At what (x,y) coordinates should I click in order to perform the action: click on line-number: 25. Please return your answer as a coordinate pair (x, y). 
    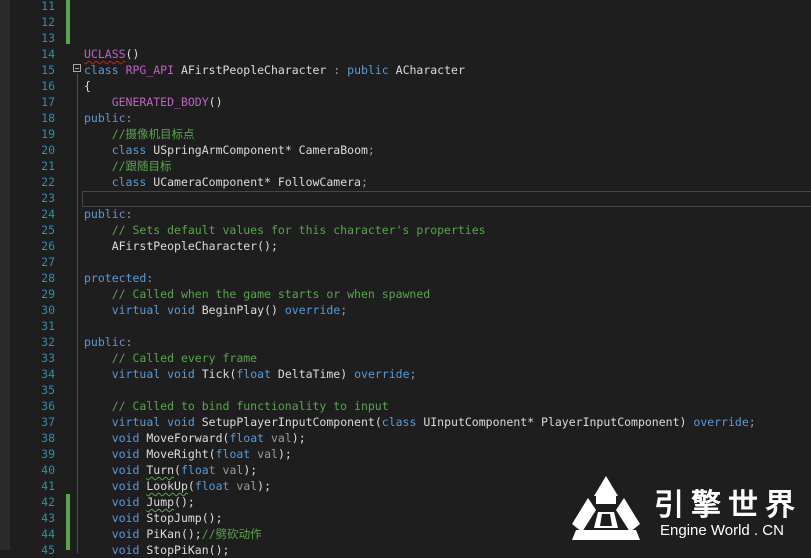
    Looking at the image, I should click on (48, 230).